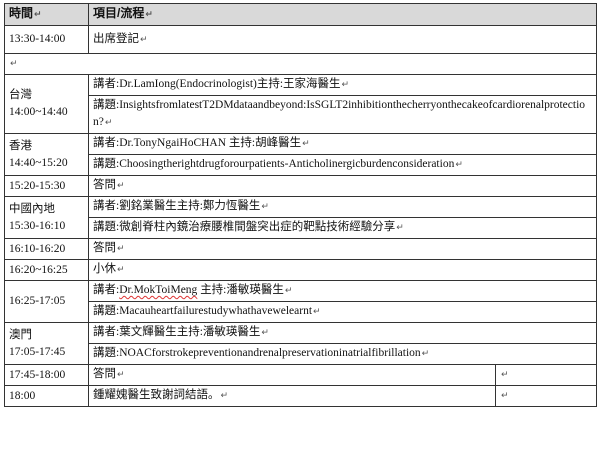 Image resolution: width=600 pixels, height=469 pixels. I want to click on table-row: 15:20-15:30 答問↵, so click(301, 186).